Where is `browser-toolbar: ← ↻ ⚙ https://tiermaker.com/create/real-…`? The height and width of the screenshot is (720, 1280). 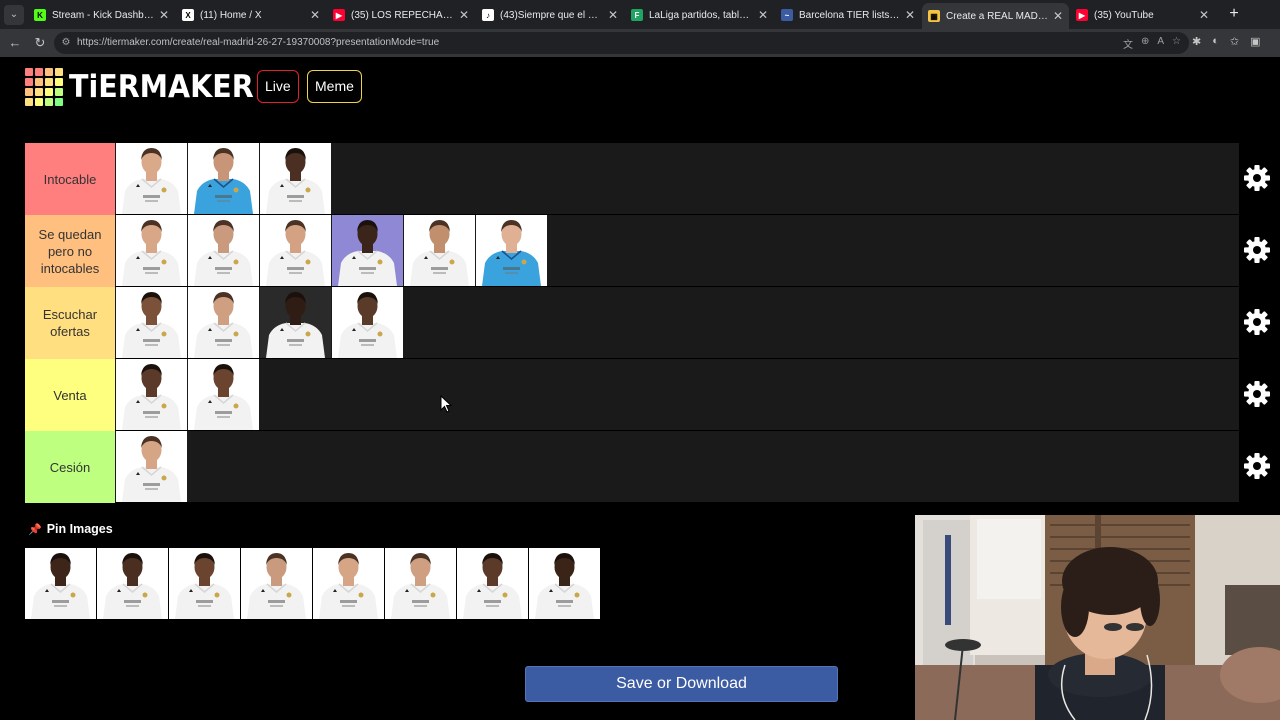 browser-toolbar: ← ↻ ⚙ https://tiermaker.com/create/real-… is located at coordinates (640, 43).